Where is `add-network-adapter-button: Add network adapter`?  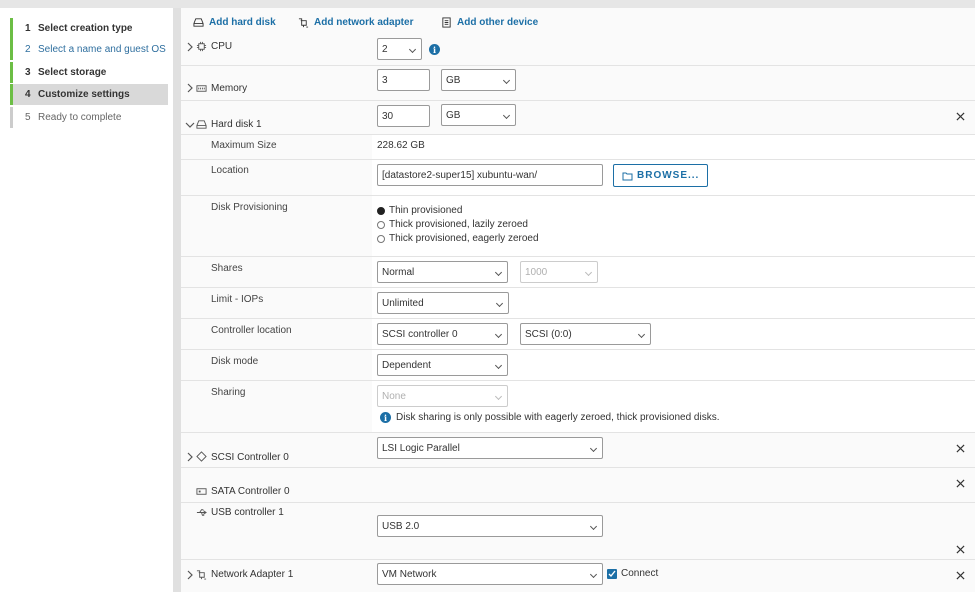
add-network-adapter-button: Add network adapter is located at coordinates (355, 22).